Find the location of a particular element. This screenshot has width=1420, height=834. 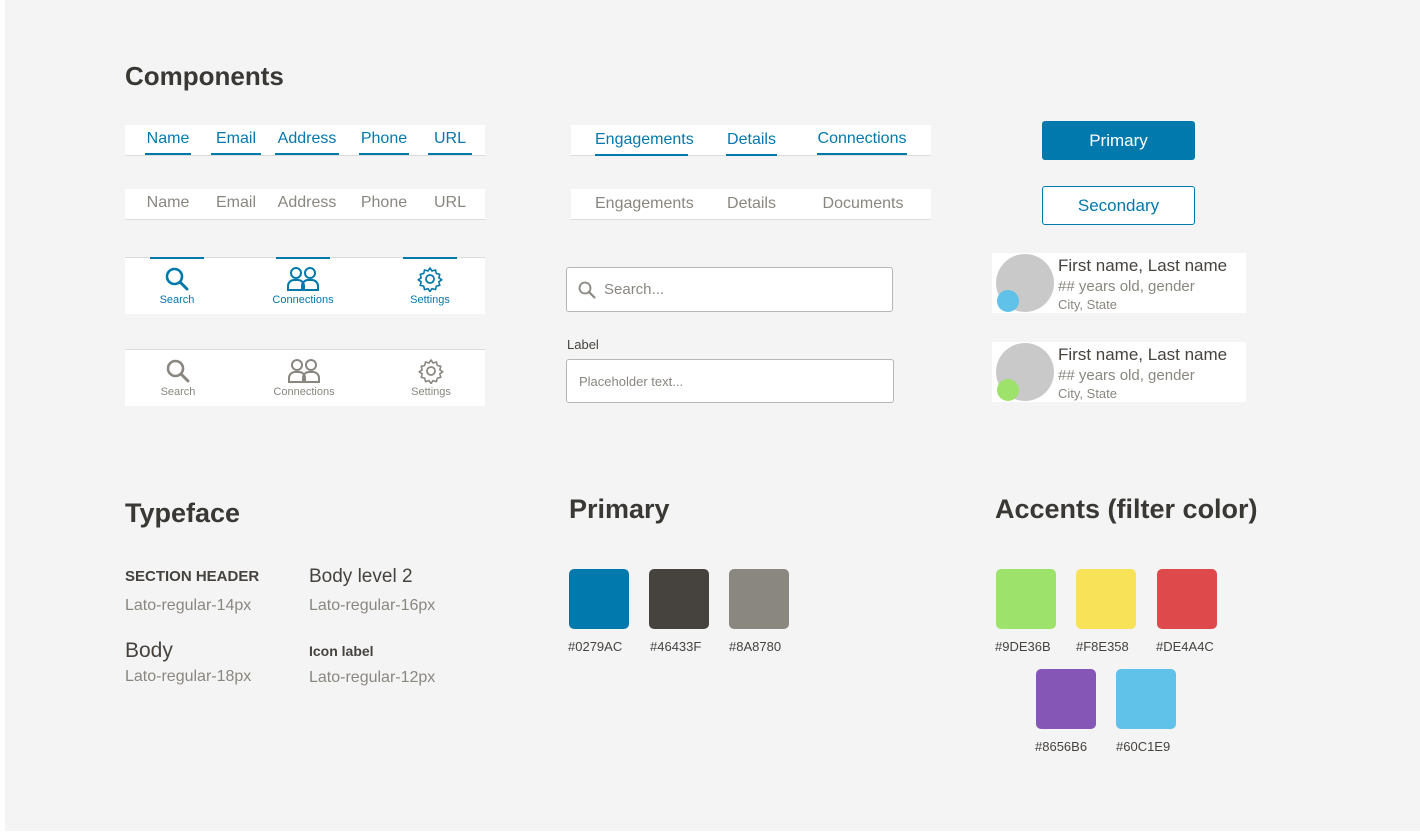

text-field is located at coordinates (730, 381).